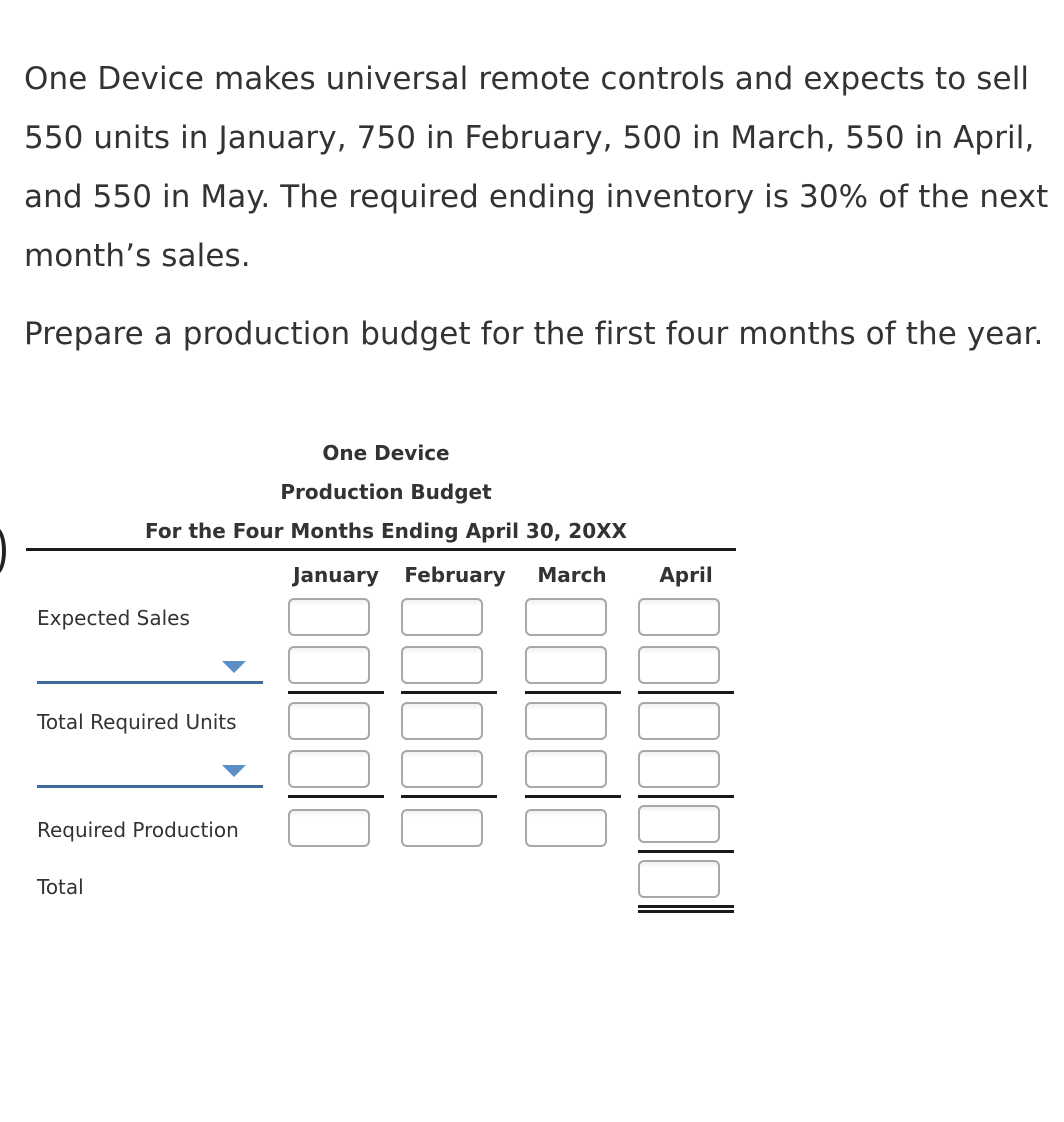  I want to click on column-header-january: January, so click(336, 575).